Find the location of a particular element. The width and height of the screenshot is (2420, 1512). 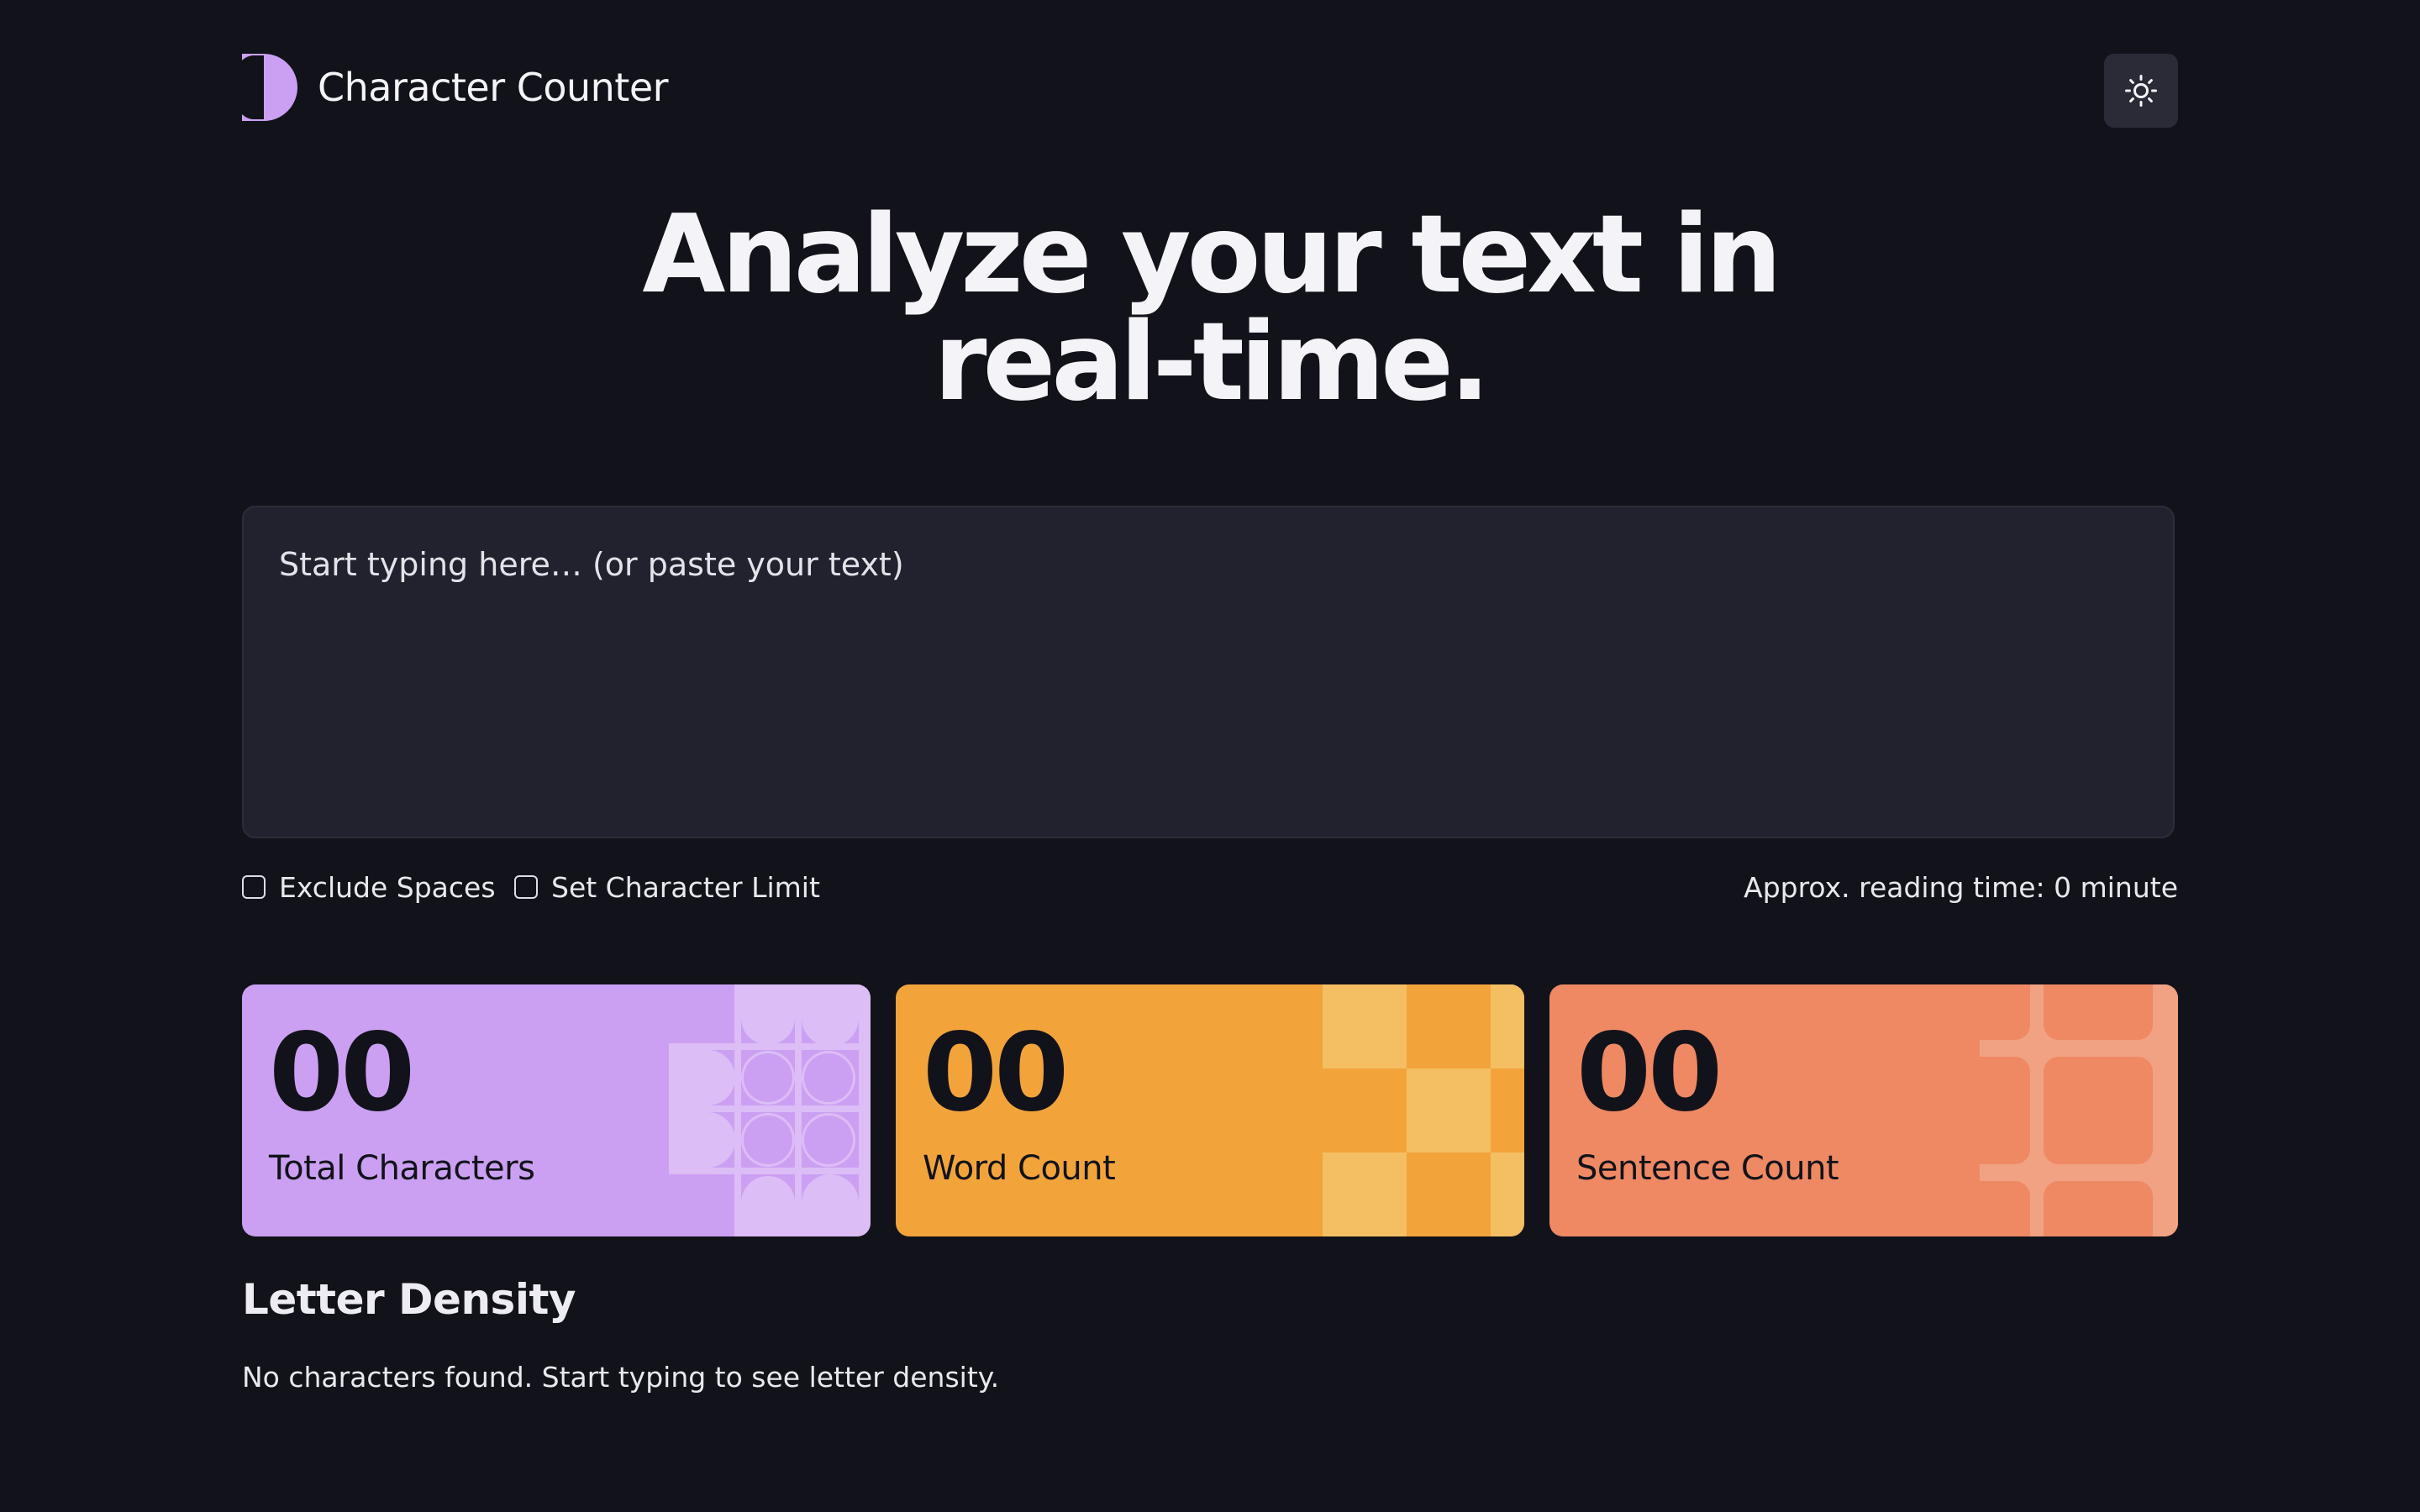

card-pattern-checker is located at coordinates (1423, 1110).